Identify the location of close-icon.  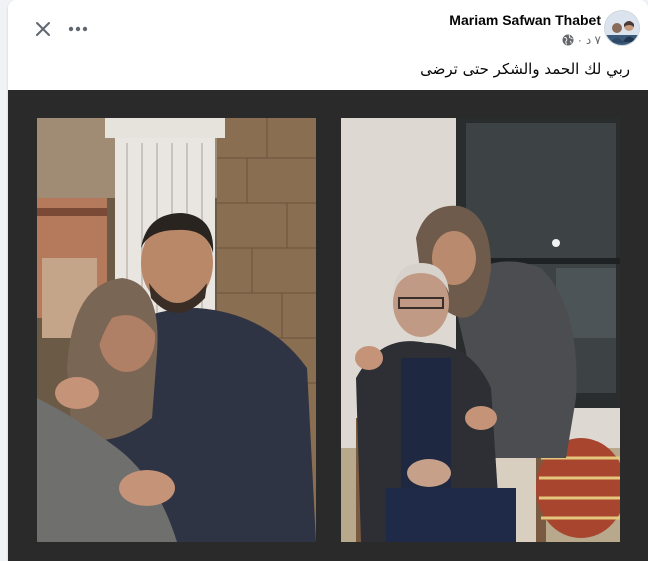
(43, 29).